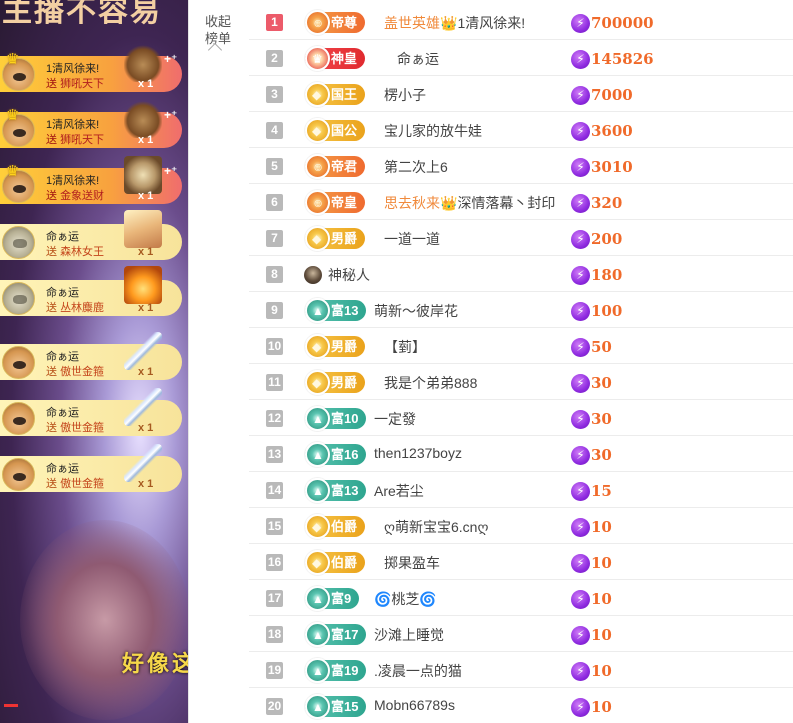 This screenshot has height=723, width=793. I want to click on username: 掷果盈车, so click(412, 563).